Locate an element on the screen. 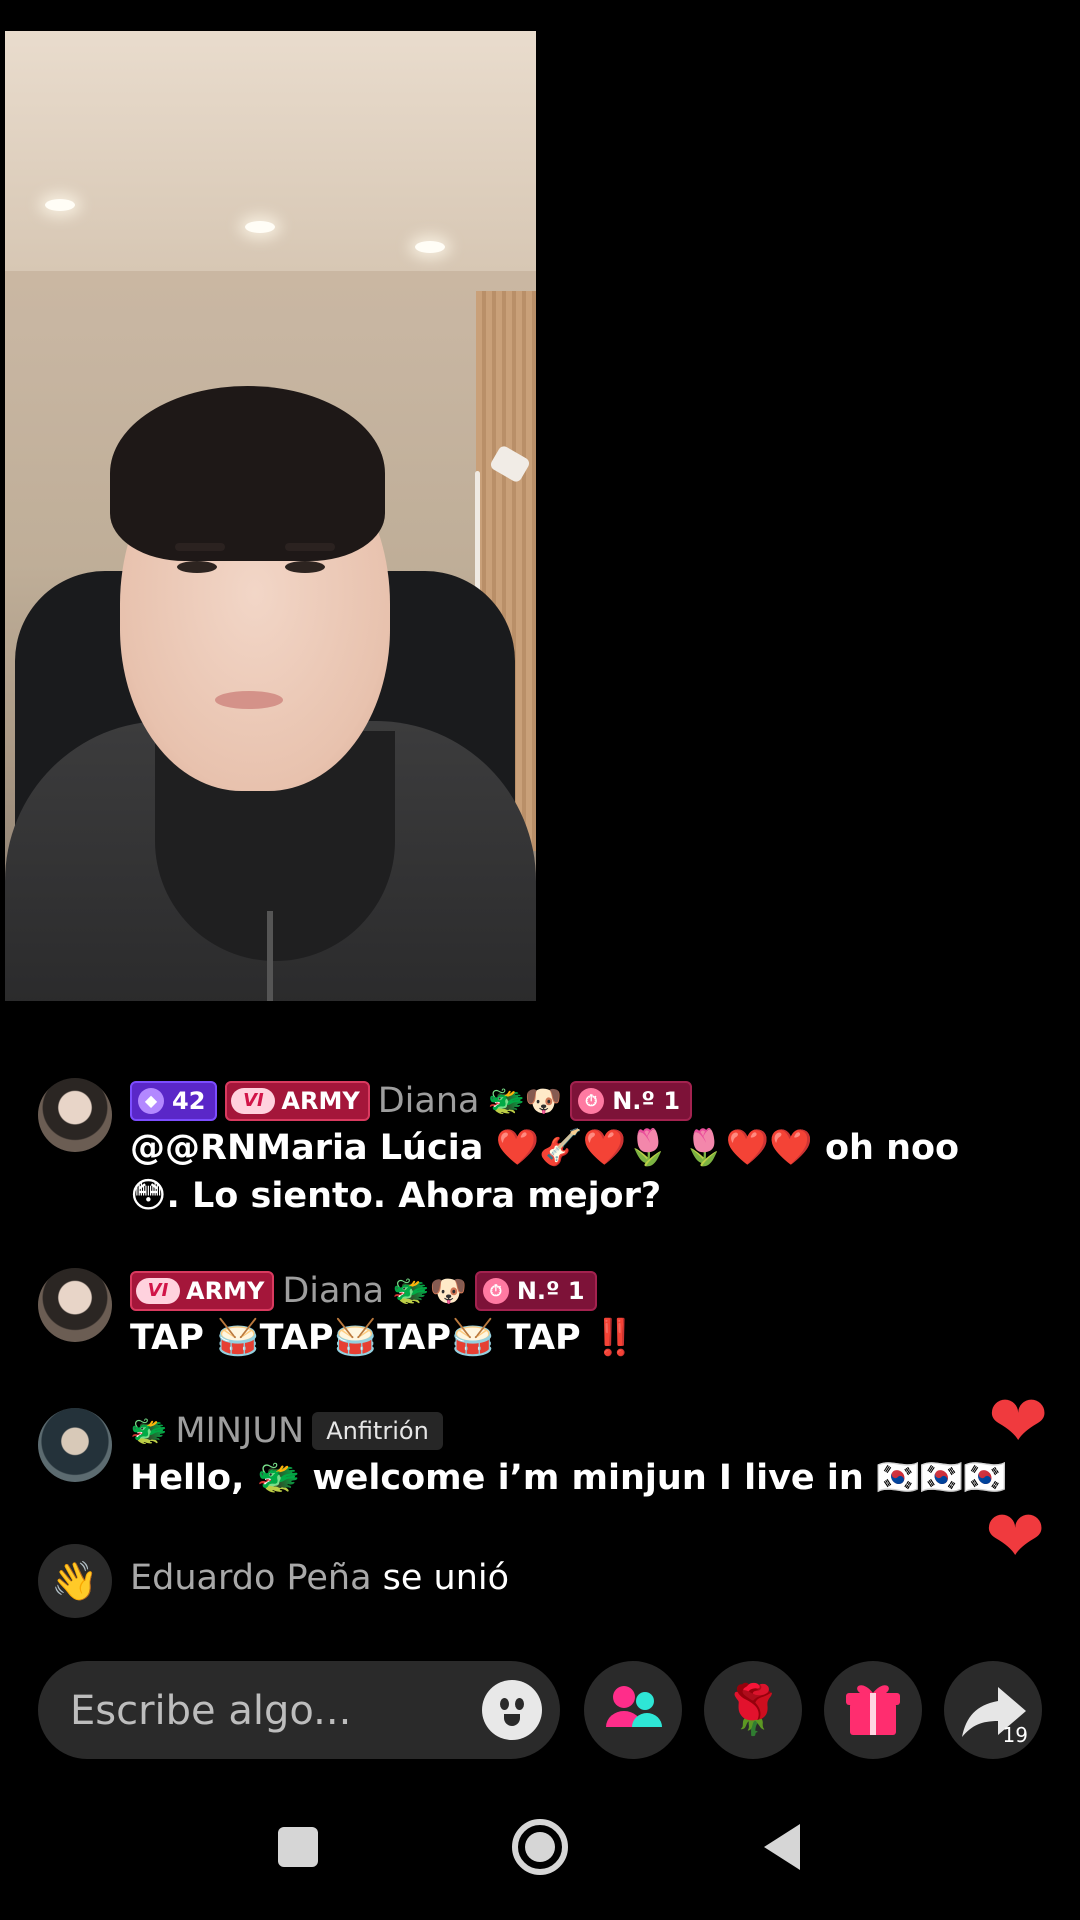  share-count: 19 is located at coordinates (1015, 1735).